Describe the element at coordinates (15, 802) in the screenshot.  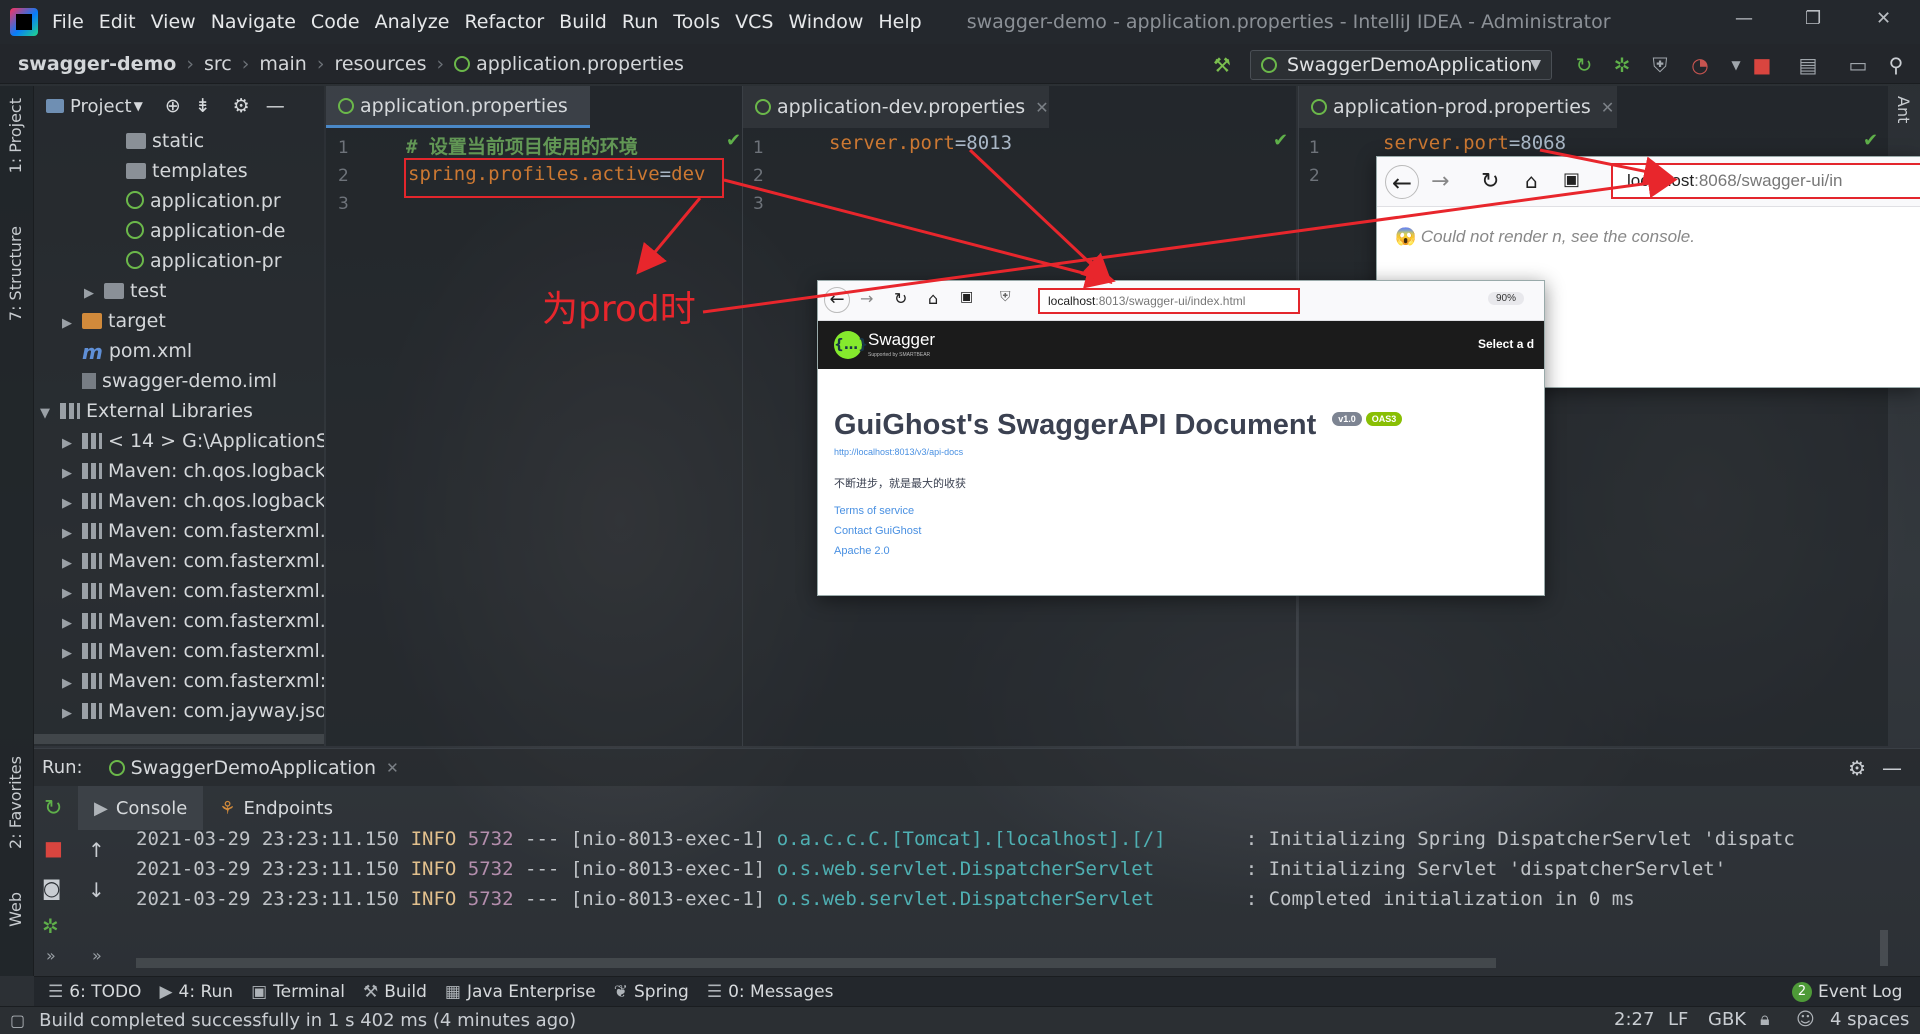
I see `tool-tab-favorites: 2: Favorites` at that location.